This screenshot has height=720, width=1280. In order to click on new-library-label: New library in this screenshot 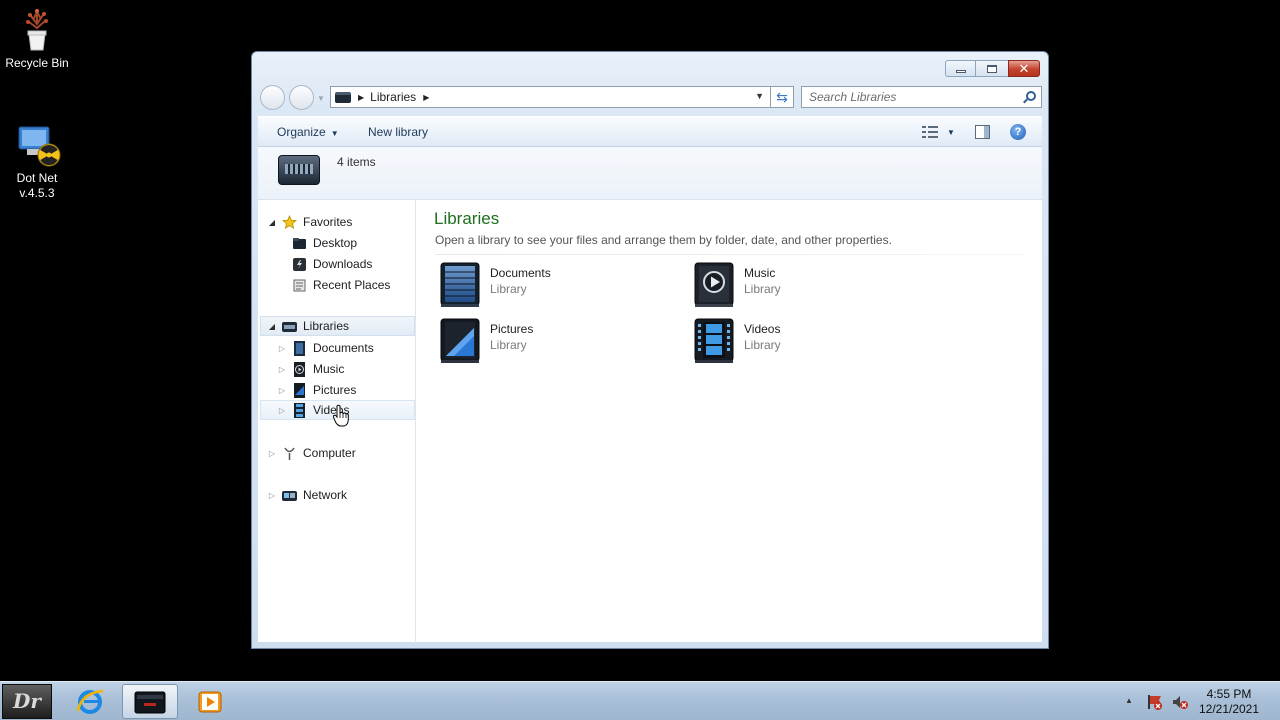, I will do `click(398, 132)`.